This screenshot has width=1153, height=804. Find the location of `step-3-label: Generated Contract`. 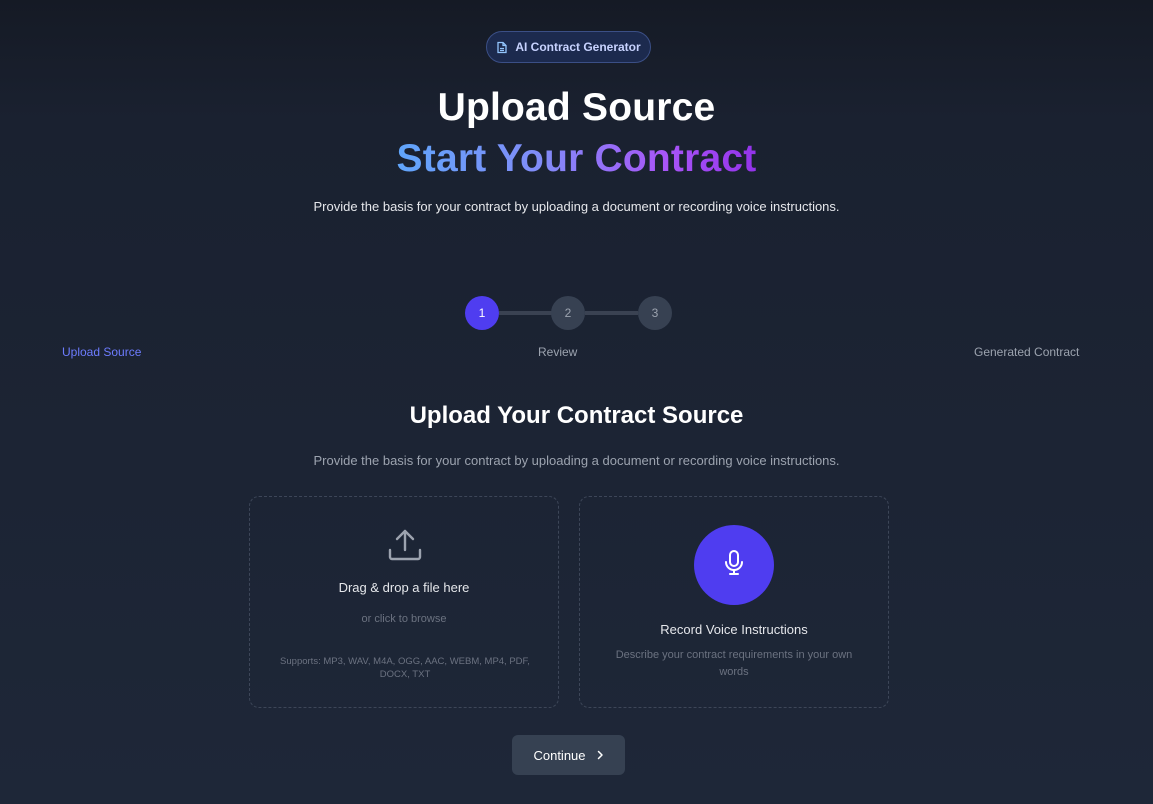

step-3-label: Generated Contract is located at coordinates (1027, 352).